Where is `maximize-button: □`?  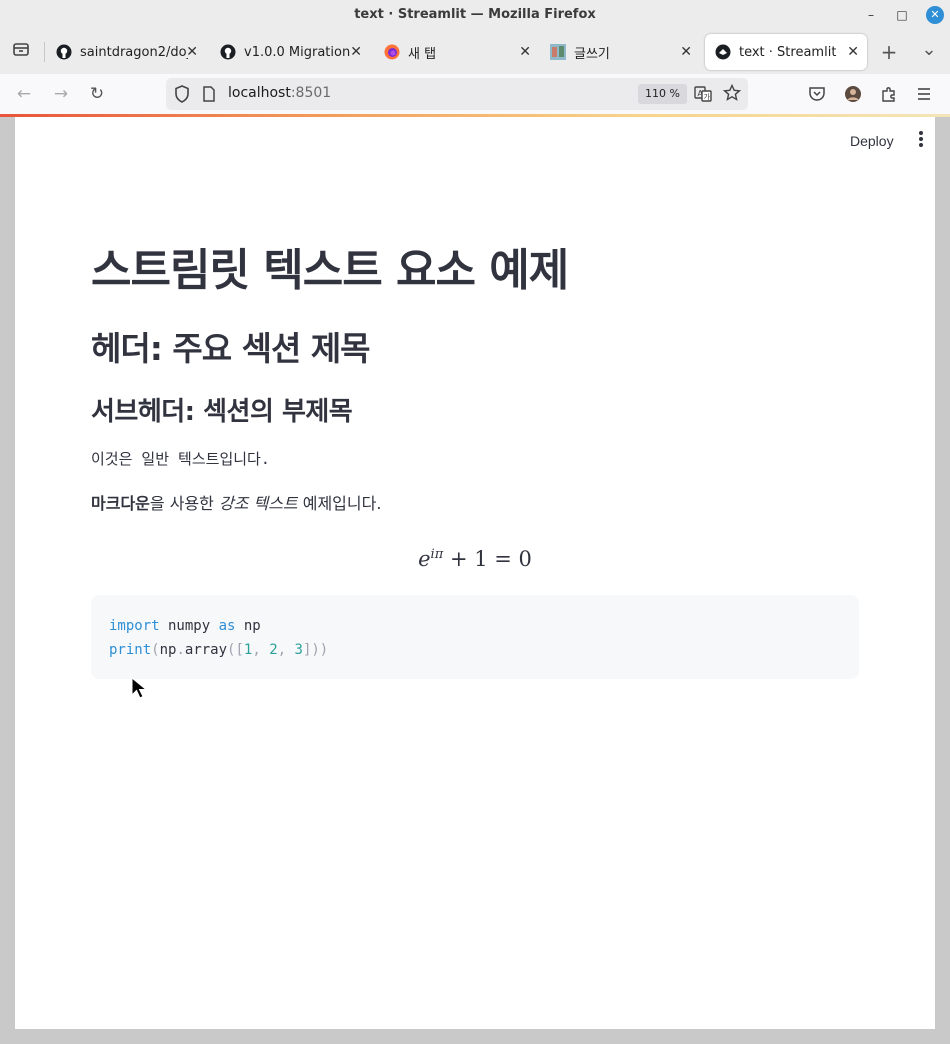 maximize-button: □ is located at coordinates (902, 15).